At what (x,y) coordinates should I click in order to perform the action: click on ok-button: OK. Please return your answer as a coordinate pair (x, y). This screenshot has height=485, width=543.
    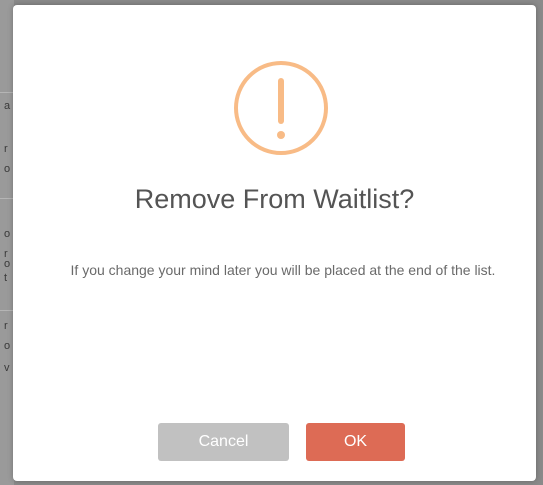
    Looking at the image, I should click on (355, 442).